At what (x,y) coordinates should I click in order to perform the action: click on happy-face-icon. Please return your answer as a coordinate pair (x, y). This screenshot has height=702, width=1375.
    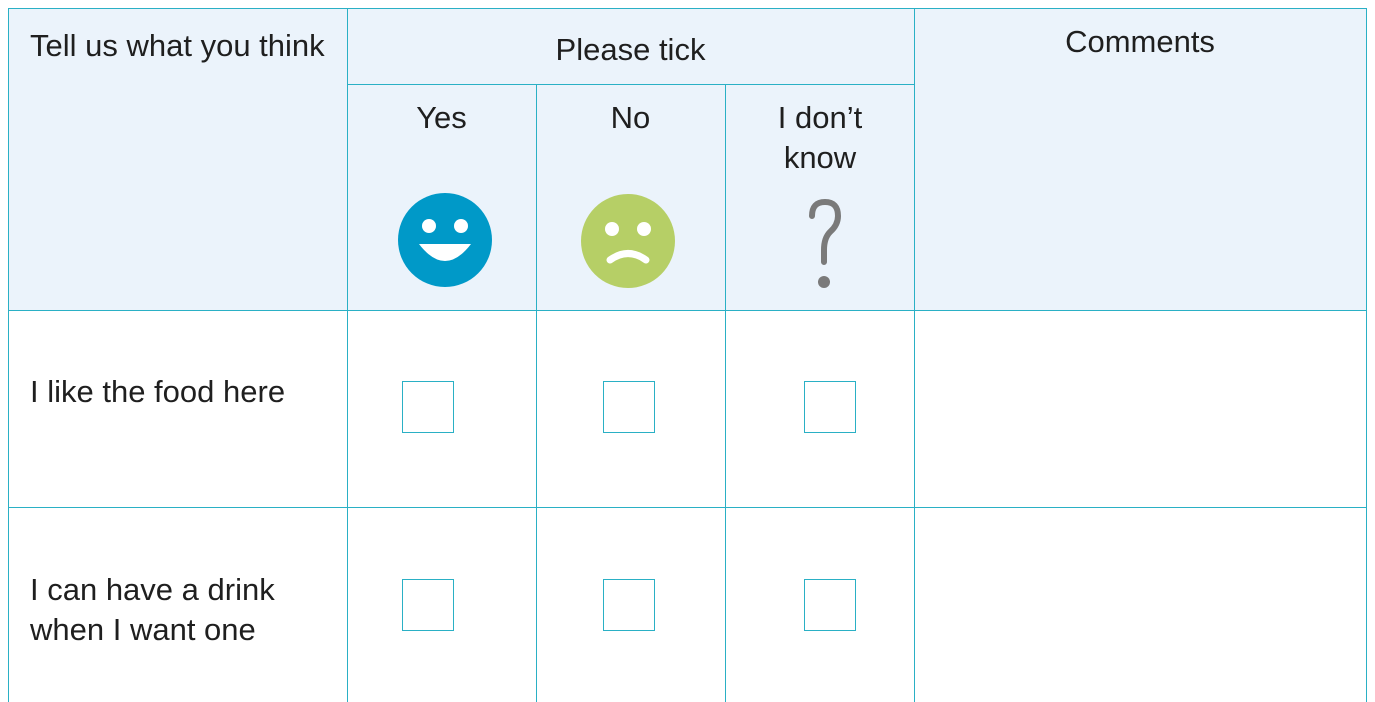
    Looking at the image, I should click on (445, 240).